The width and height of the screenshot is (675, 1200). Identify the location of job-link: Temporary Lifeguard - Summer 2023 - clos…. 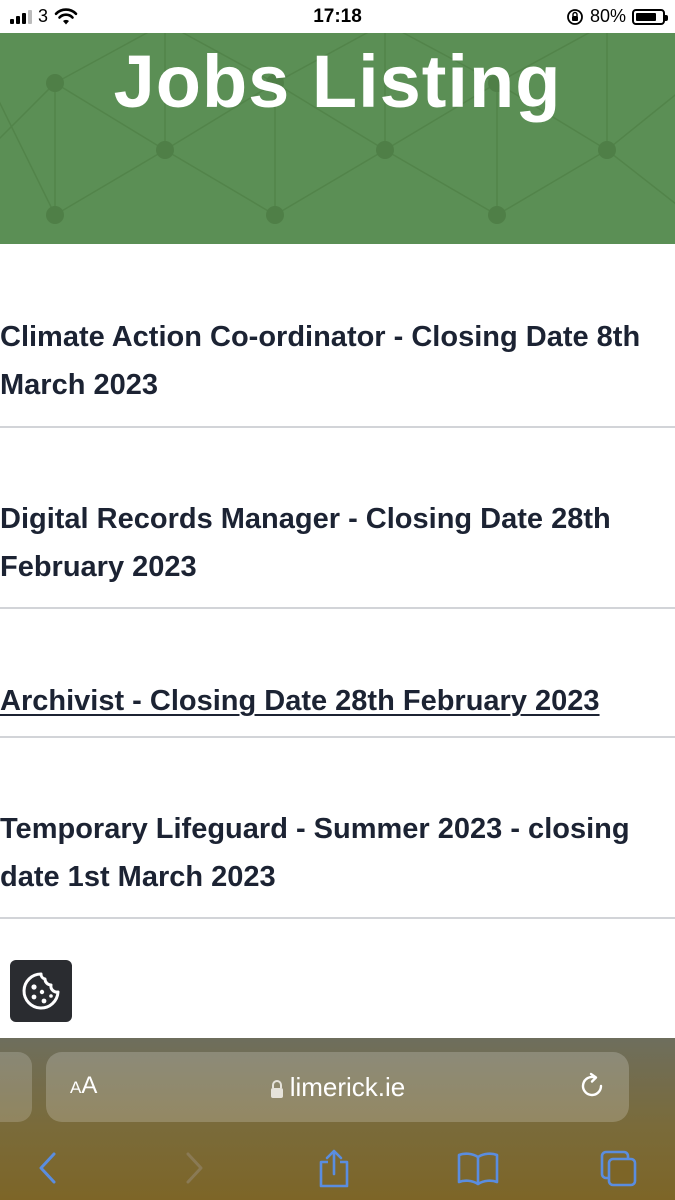
(337, 853).